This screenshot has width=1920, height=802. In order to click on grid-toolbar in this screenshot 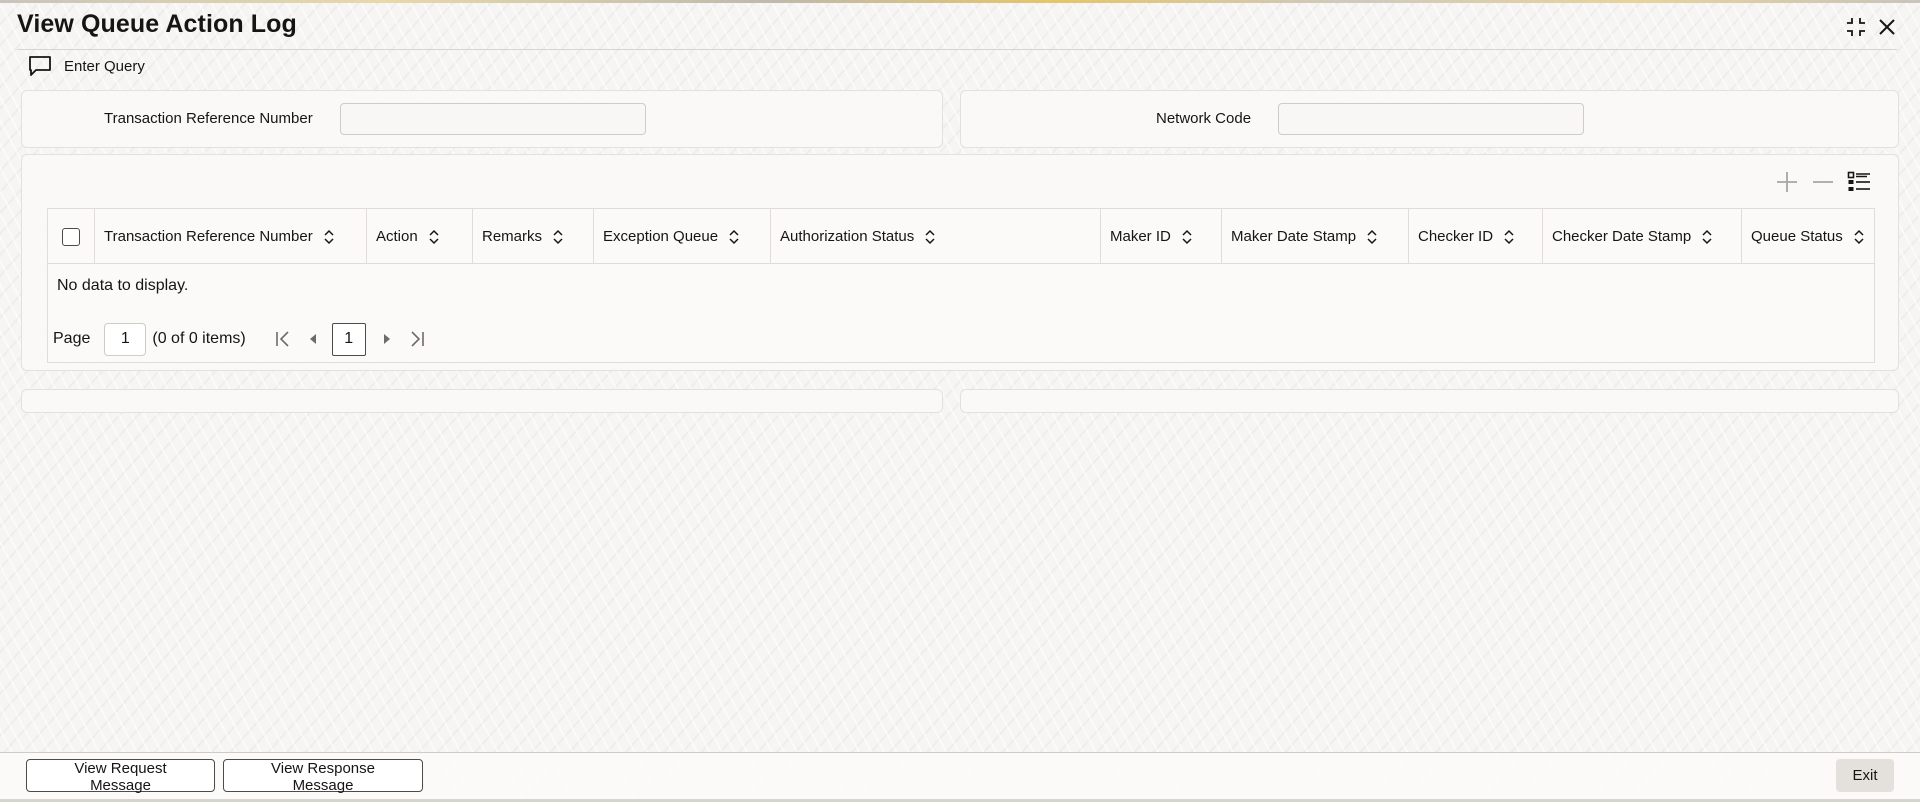, I will do `click(1823, 182)`.